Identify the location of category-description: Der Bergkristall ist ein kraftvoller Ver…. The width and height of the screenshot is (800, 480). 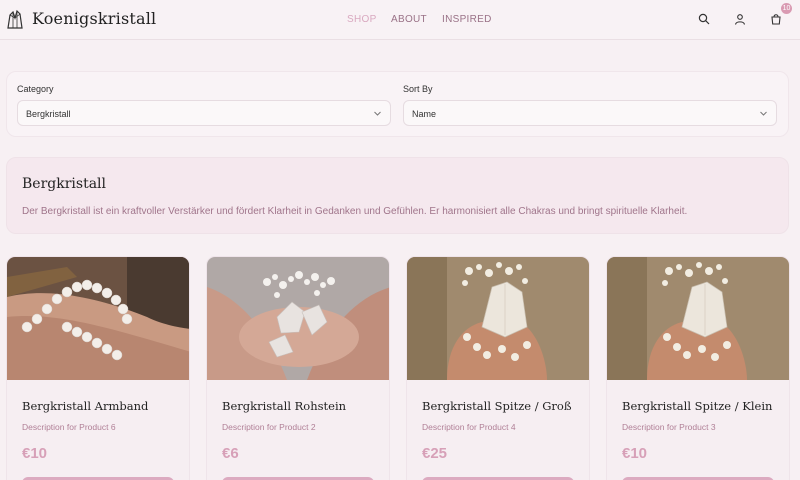
(355, 211).